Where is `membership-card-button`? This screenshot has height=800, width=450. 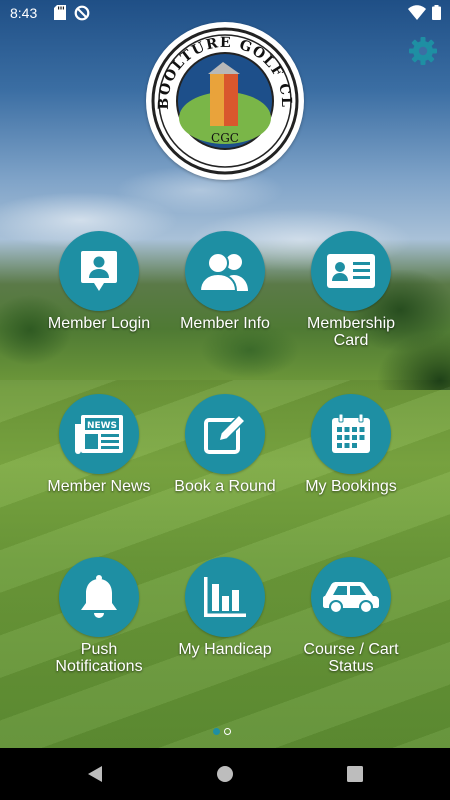
membership-card-button is located at coordinates (351, 271).